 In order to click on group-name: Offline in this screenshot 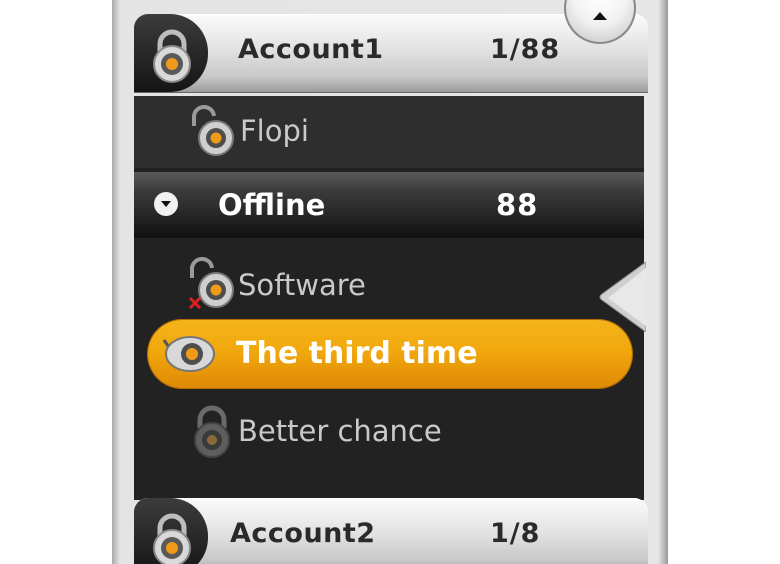, I will do `click(272, 205)`.